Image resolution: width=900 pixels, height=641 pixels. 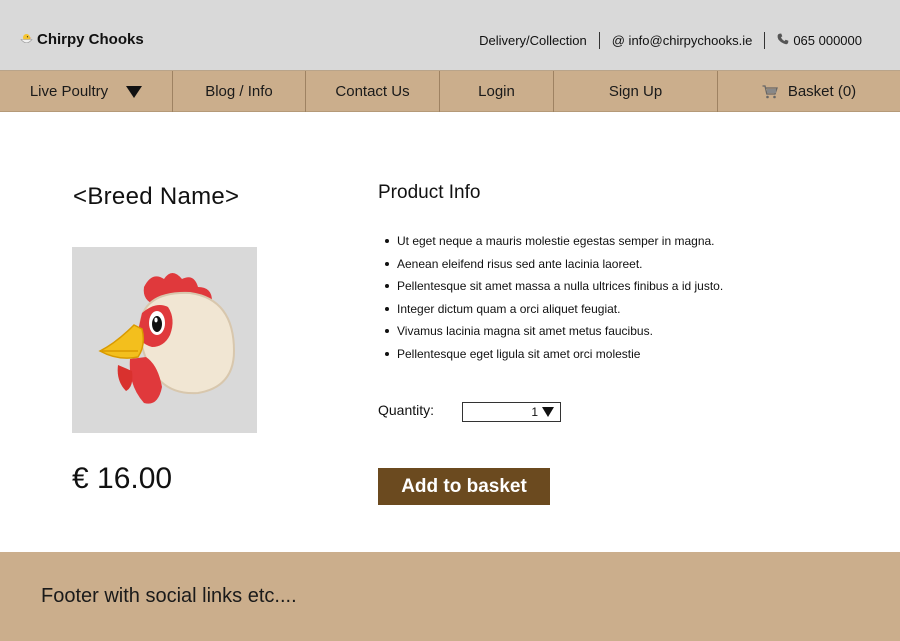 I want to click on chicken-head-icon, so click(x=167, y=338).